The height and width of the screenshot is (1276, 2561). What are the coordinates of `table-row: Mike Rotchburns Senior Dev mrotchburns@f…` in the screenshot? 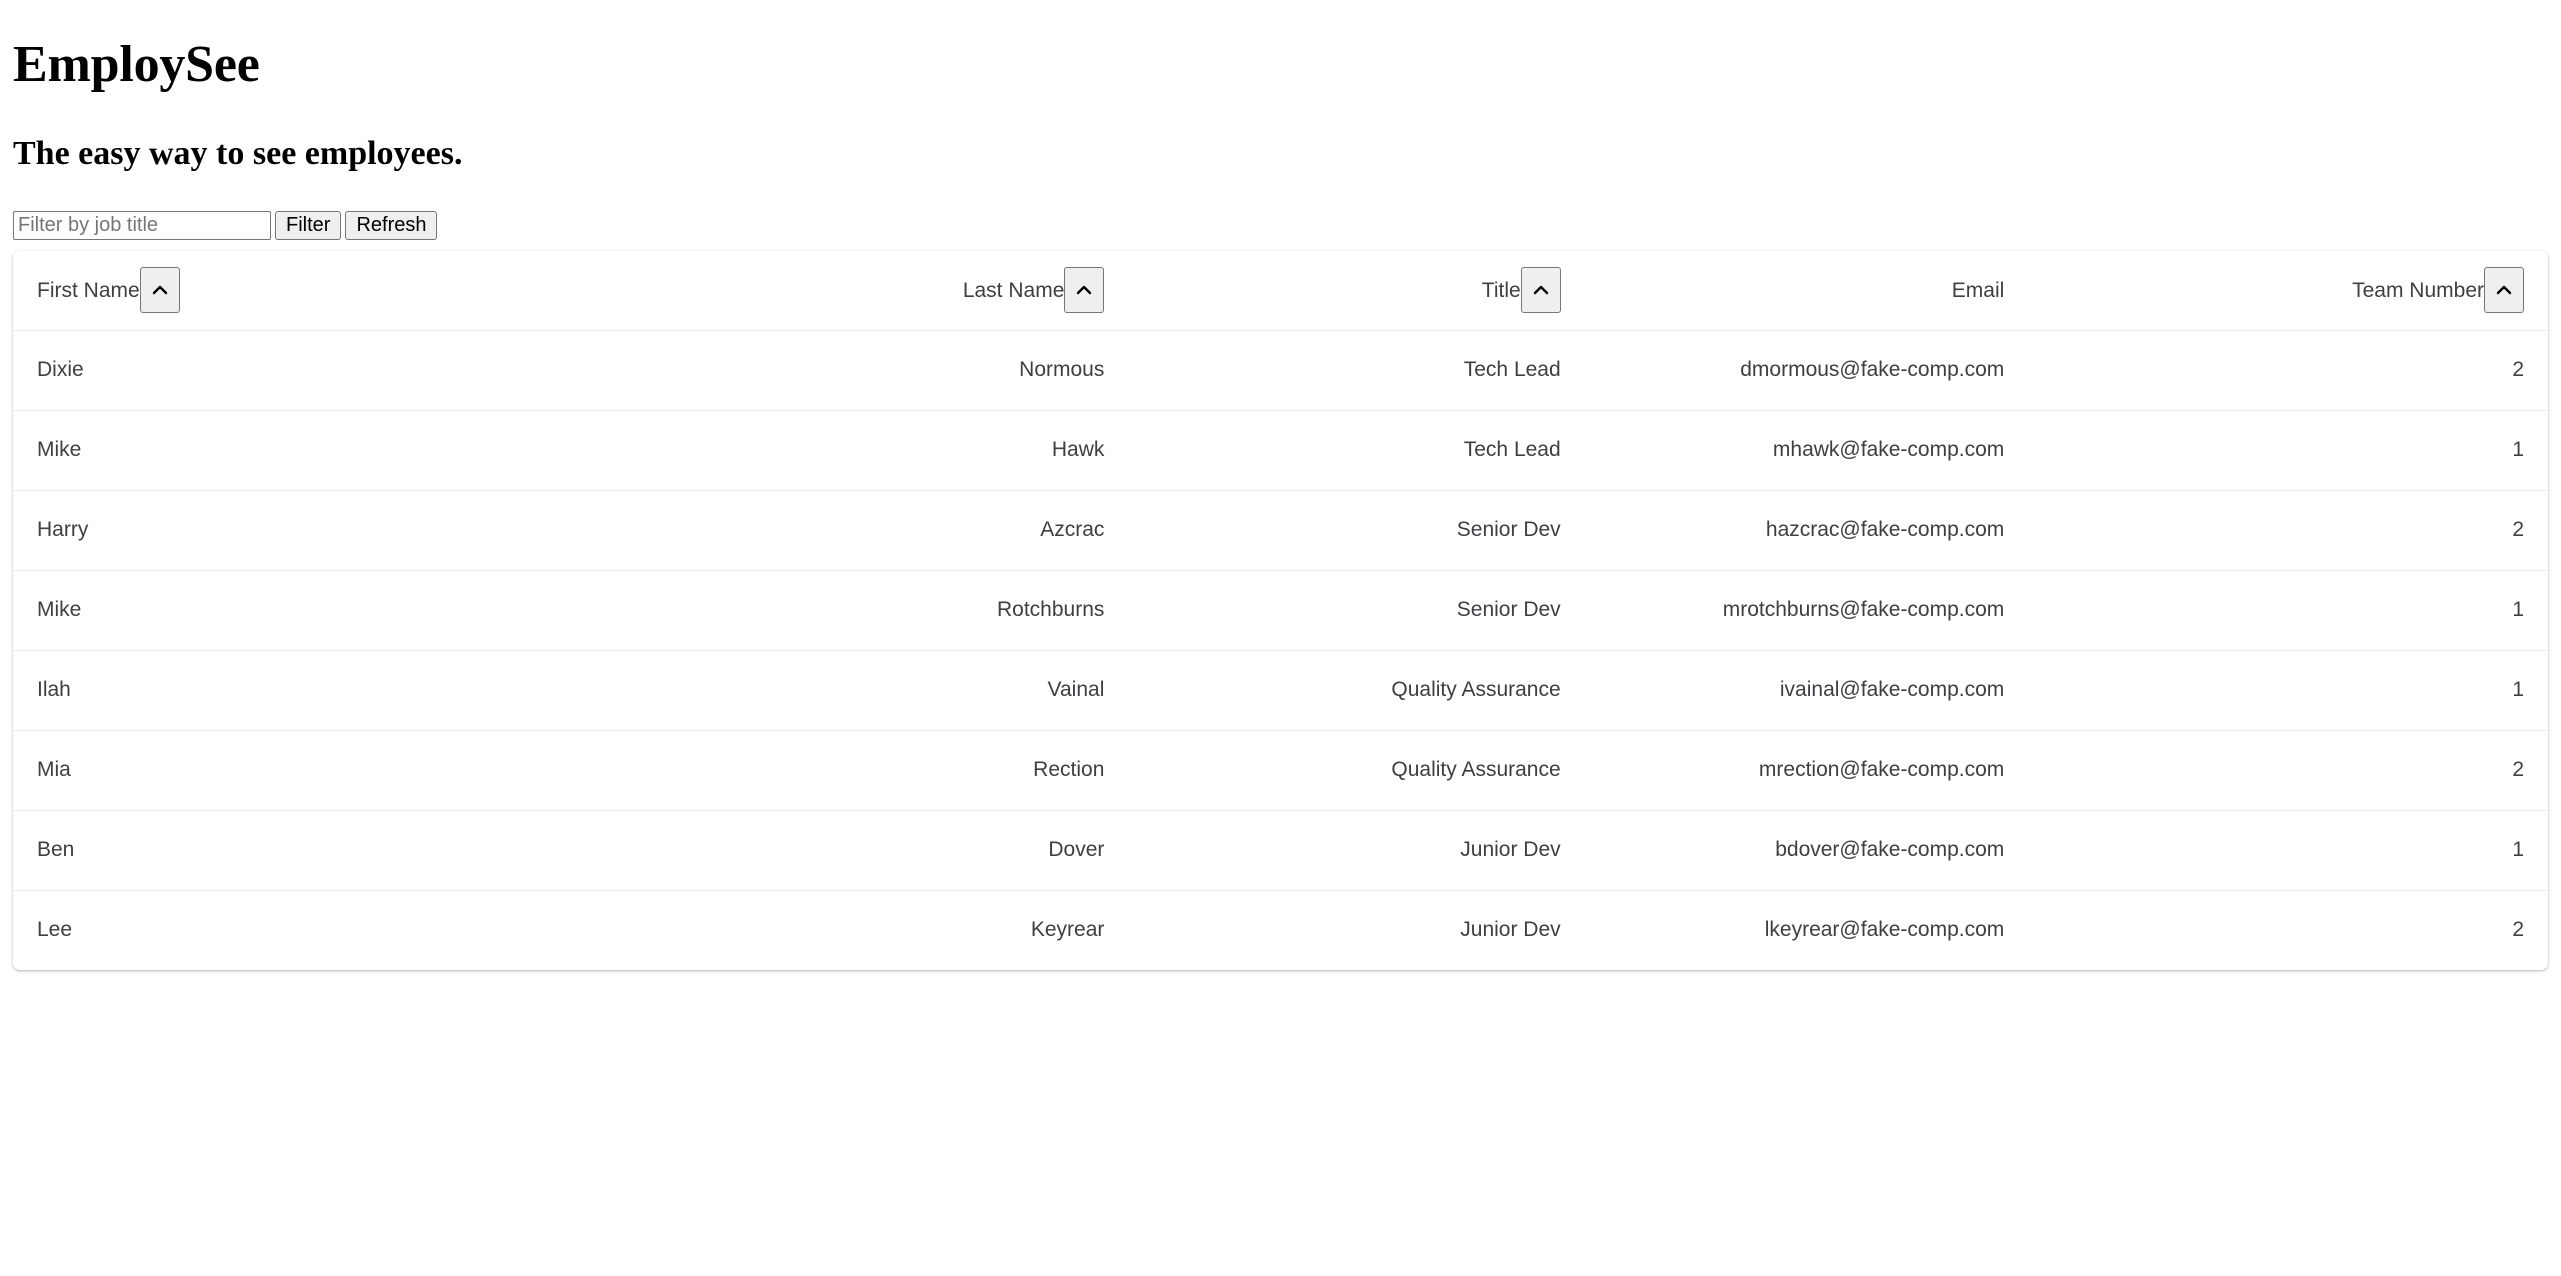 It's located at (1280, 610).